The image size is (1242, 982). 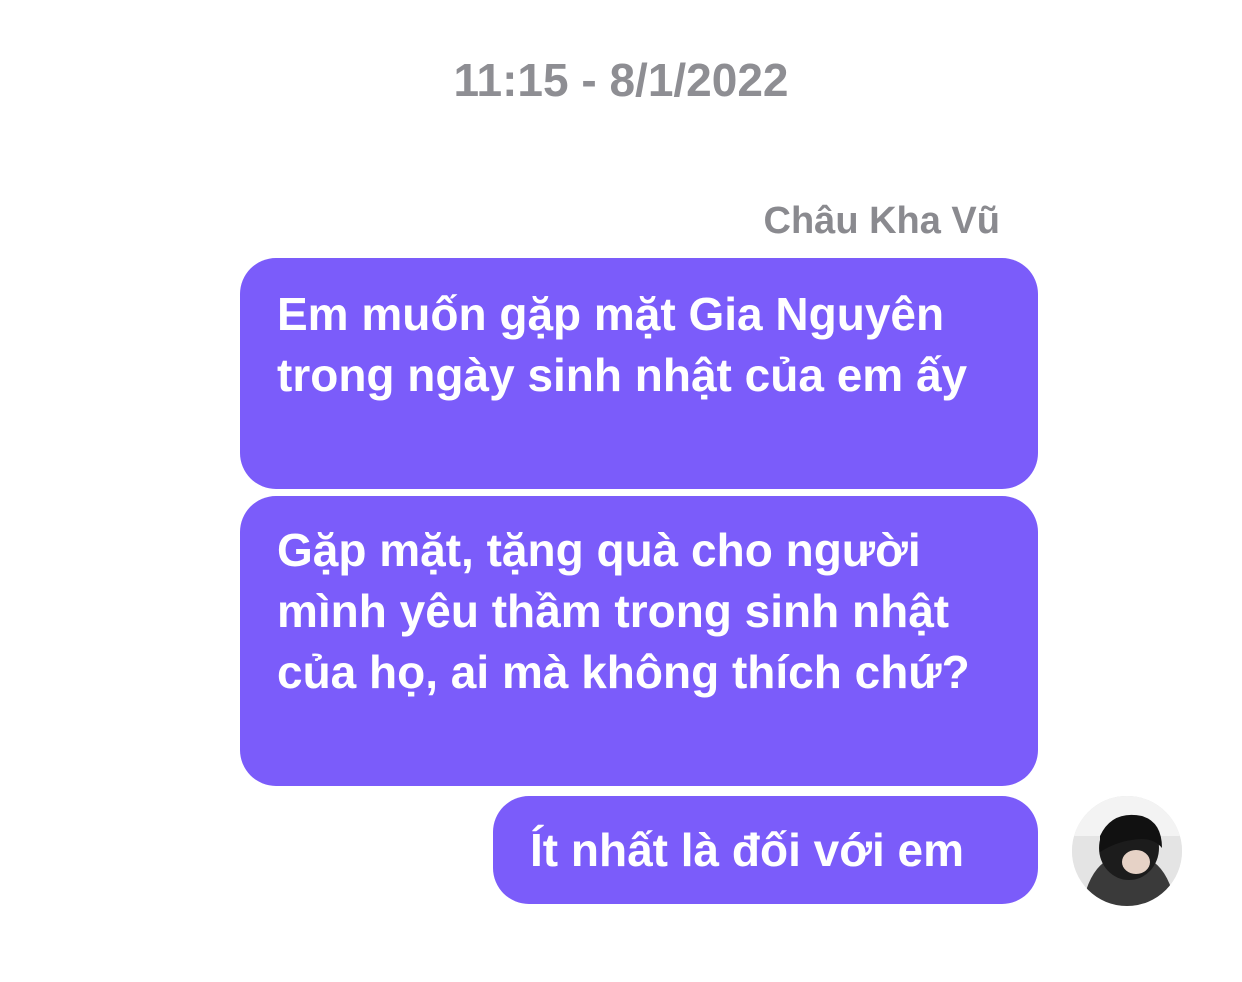 I want to click on avatar, so click(x=1127, y=851).